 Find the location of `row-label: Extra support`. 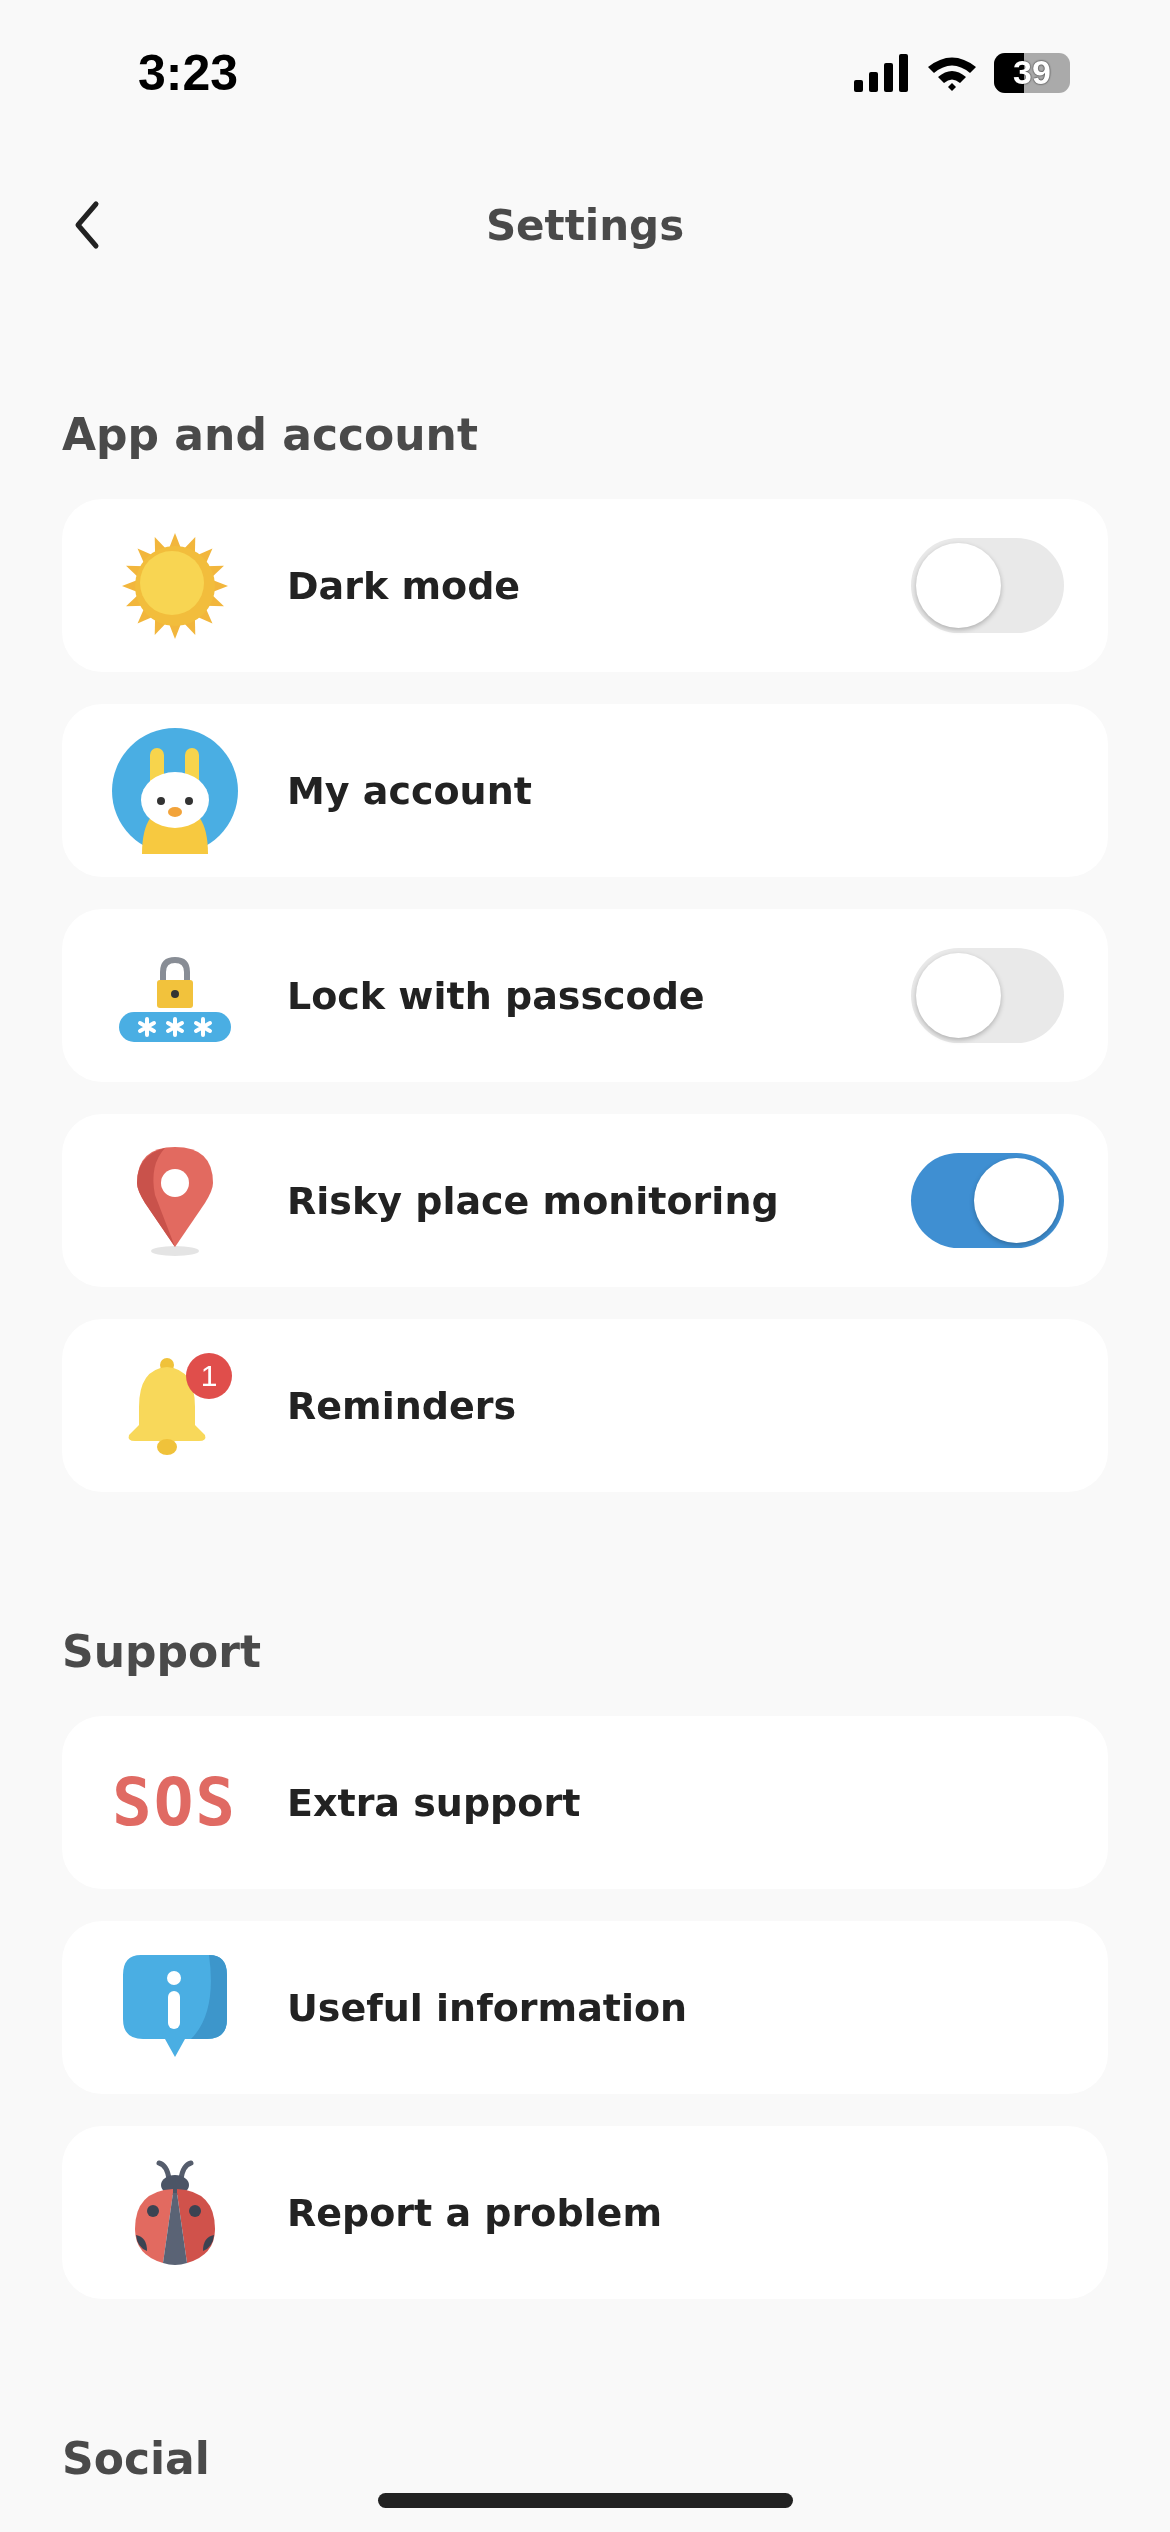

row-label: Extra support is located at coordinates (434, 1802).